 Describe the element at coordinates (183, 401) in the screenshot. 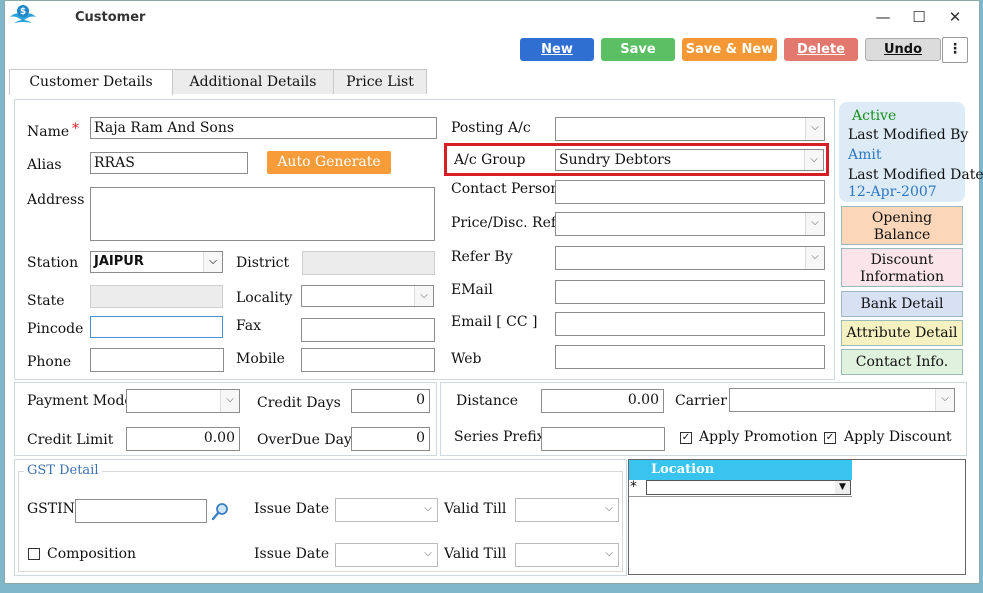

I see `payment-mode-select: ⌵` at that location.